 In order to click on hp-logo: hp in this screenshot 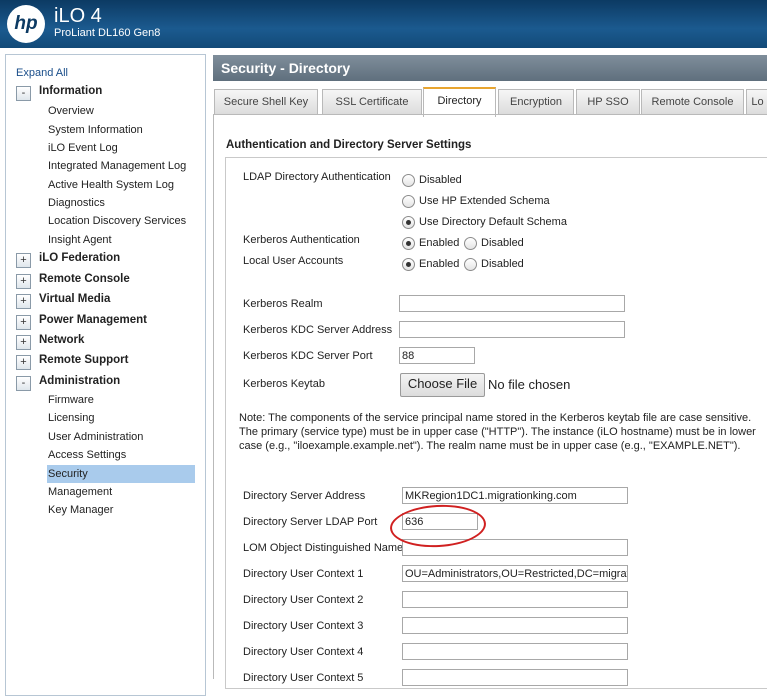, I will do `click(26, 24)`.